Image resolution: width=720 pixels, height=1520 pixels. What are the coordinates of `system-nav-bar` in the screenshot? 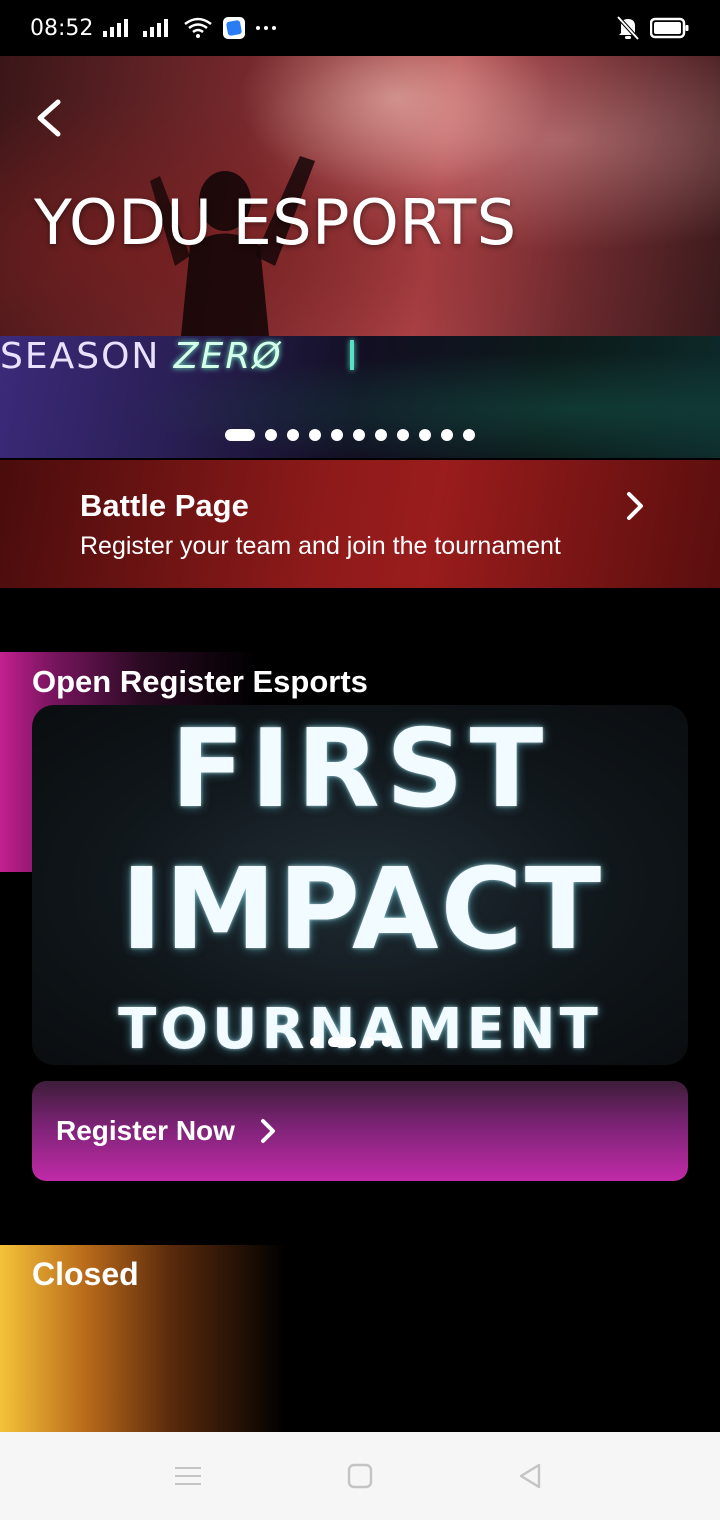 It's located at (360, 1476).